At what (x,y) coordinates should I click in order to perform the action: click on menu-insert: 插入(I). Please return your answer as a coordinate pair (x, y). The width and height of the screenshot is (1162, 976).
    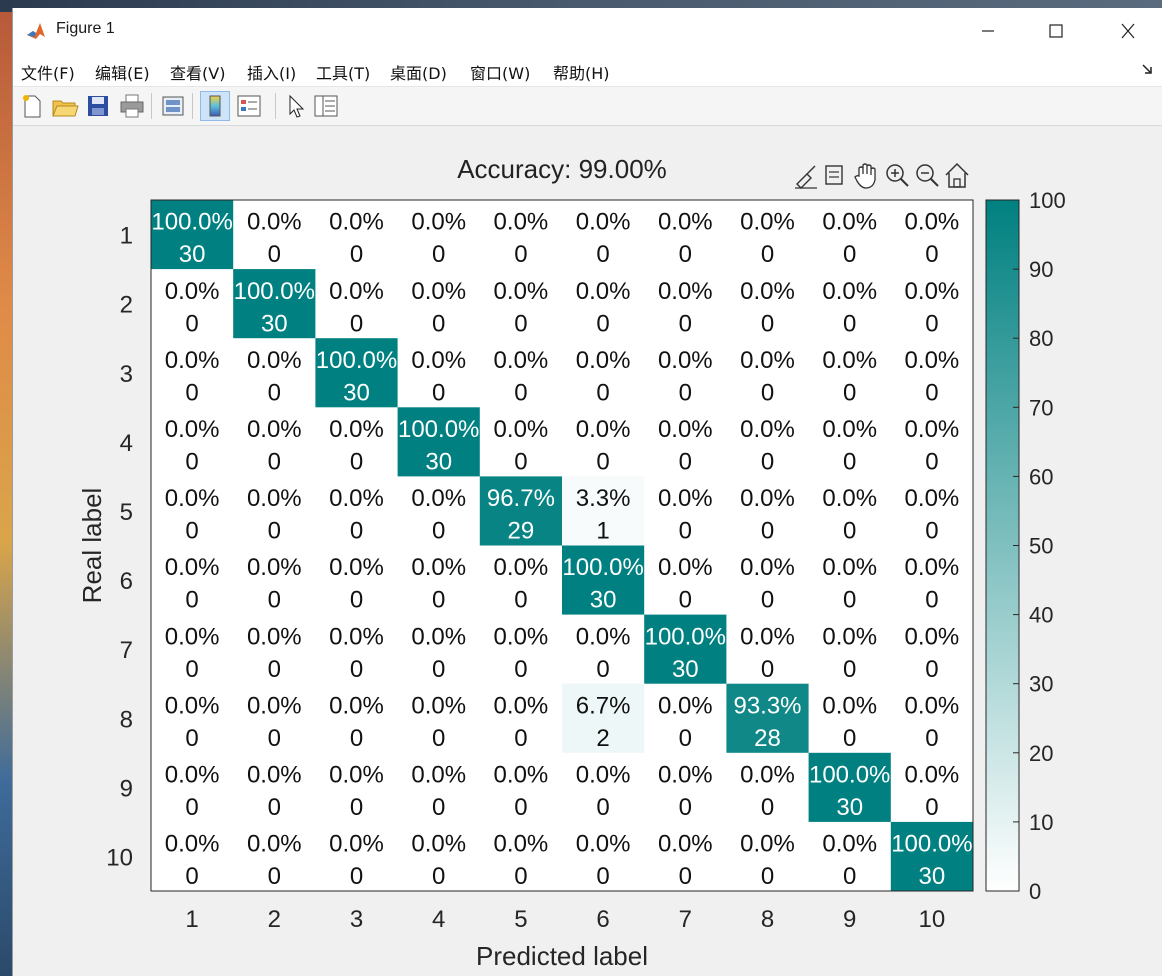
    Looking at the image, I should click on (271, 72).